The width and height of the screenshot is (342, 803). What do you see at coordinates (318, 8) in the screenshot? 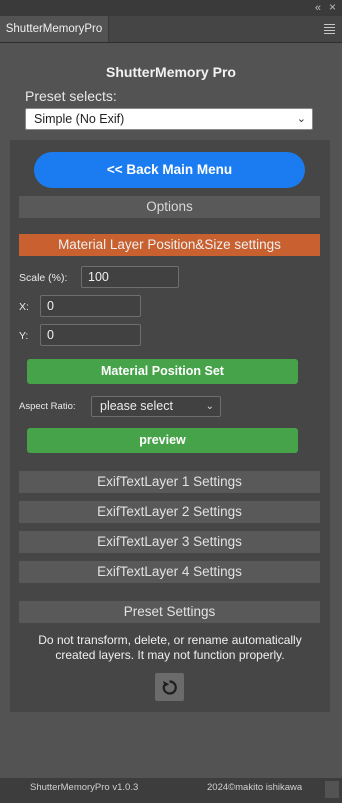
I see `collapse-panel-button: «` at bounding box center [318, 8].